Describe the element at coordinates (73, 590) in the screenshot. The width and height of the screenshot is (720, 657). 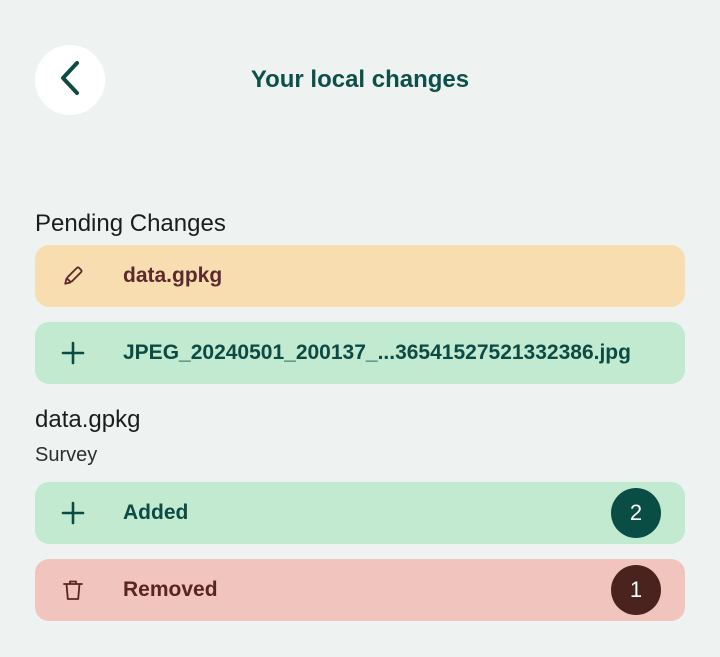
I see `trash-icon` at that location.